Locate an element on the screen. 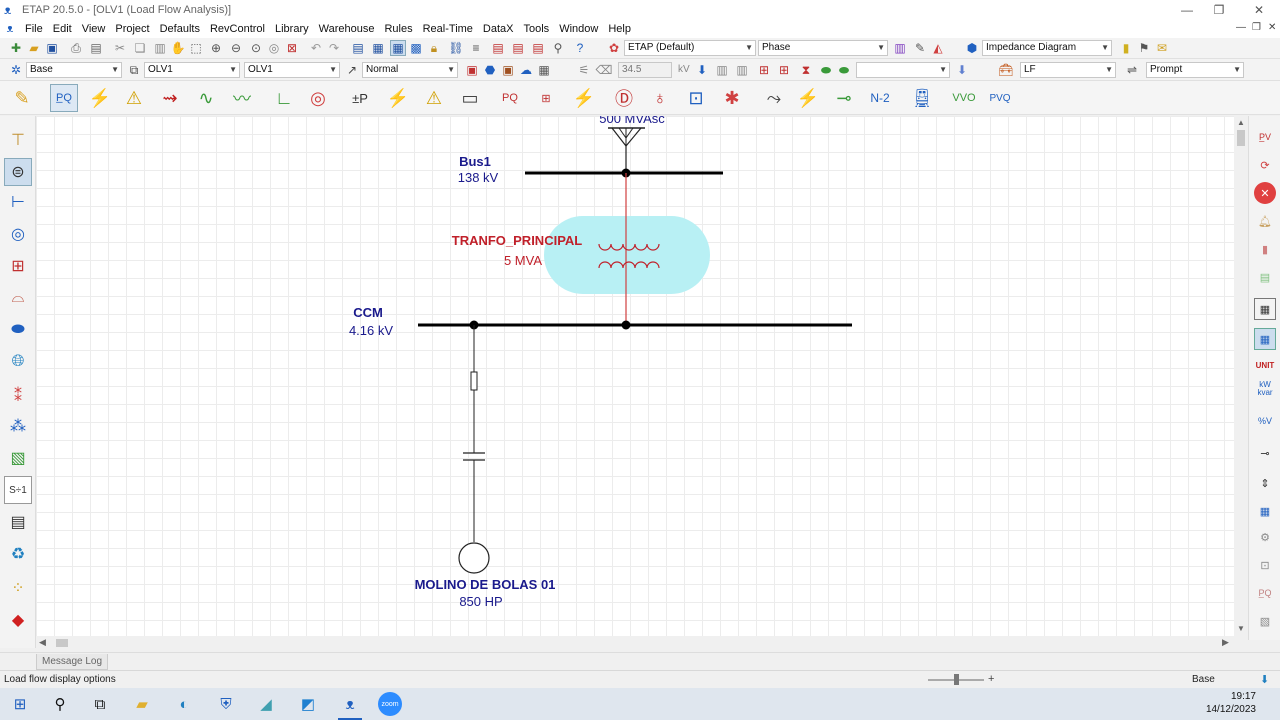  one-line-edit-icon: ⊜ is located at coordinates (18, 172).